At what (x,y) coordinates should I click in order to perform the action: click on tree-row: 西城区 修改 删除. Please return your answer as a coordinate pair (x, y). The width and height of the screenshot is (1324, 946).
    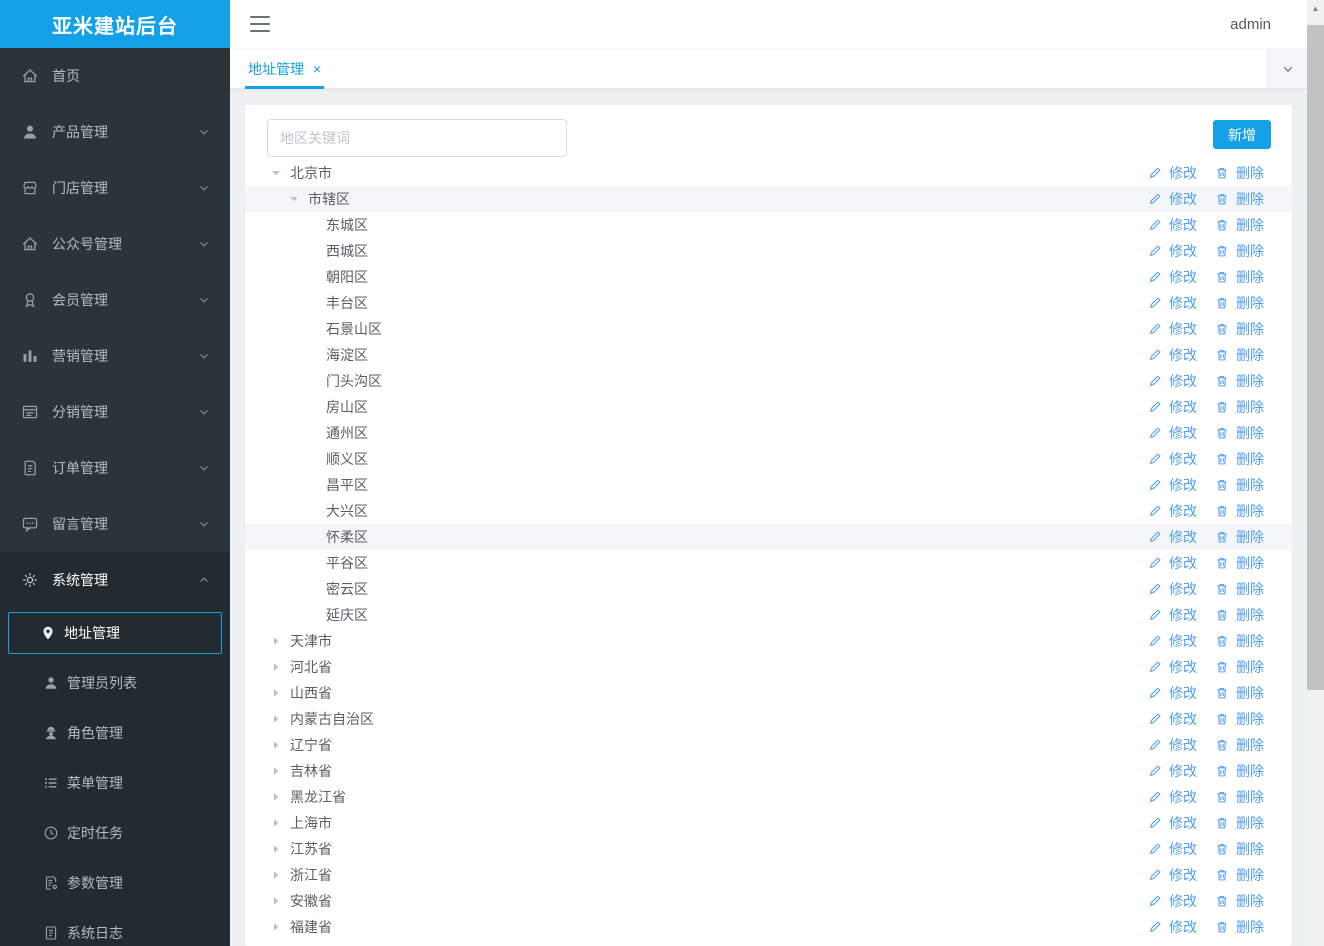
    Looking at the image, I should click on (768, 251).